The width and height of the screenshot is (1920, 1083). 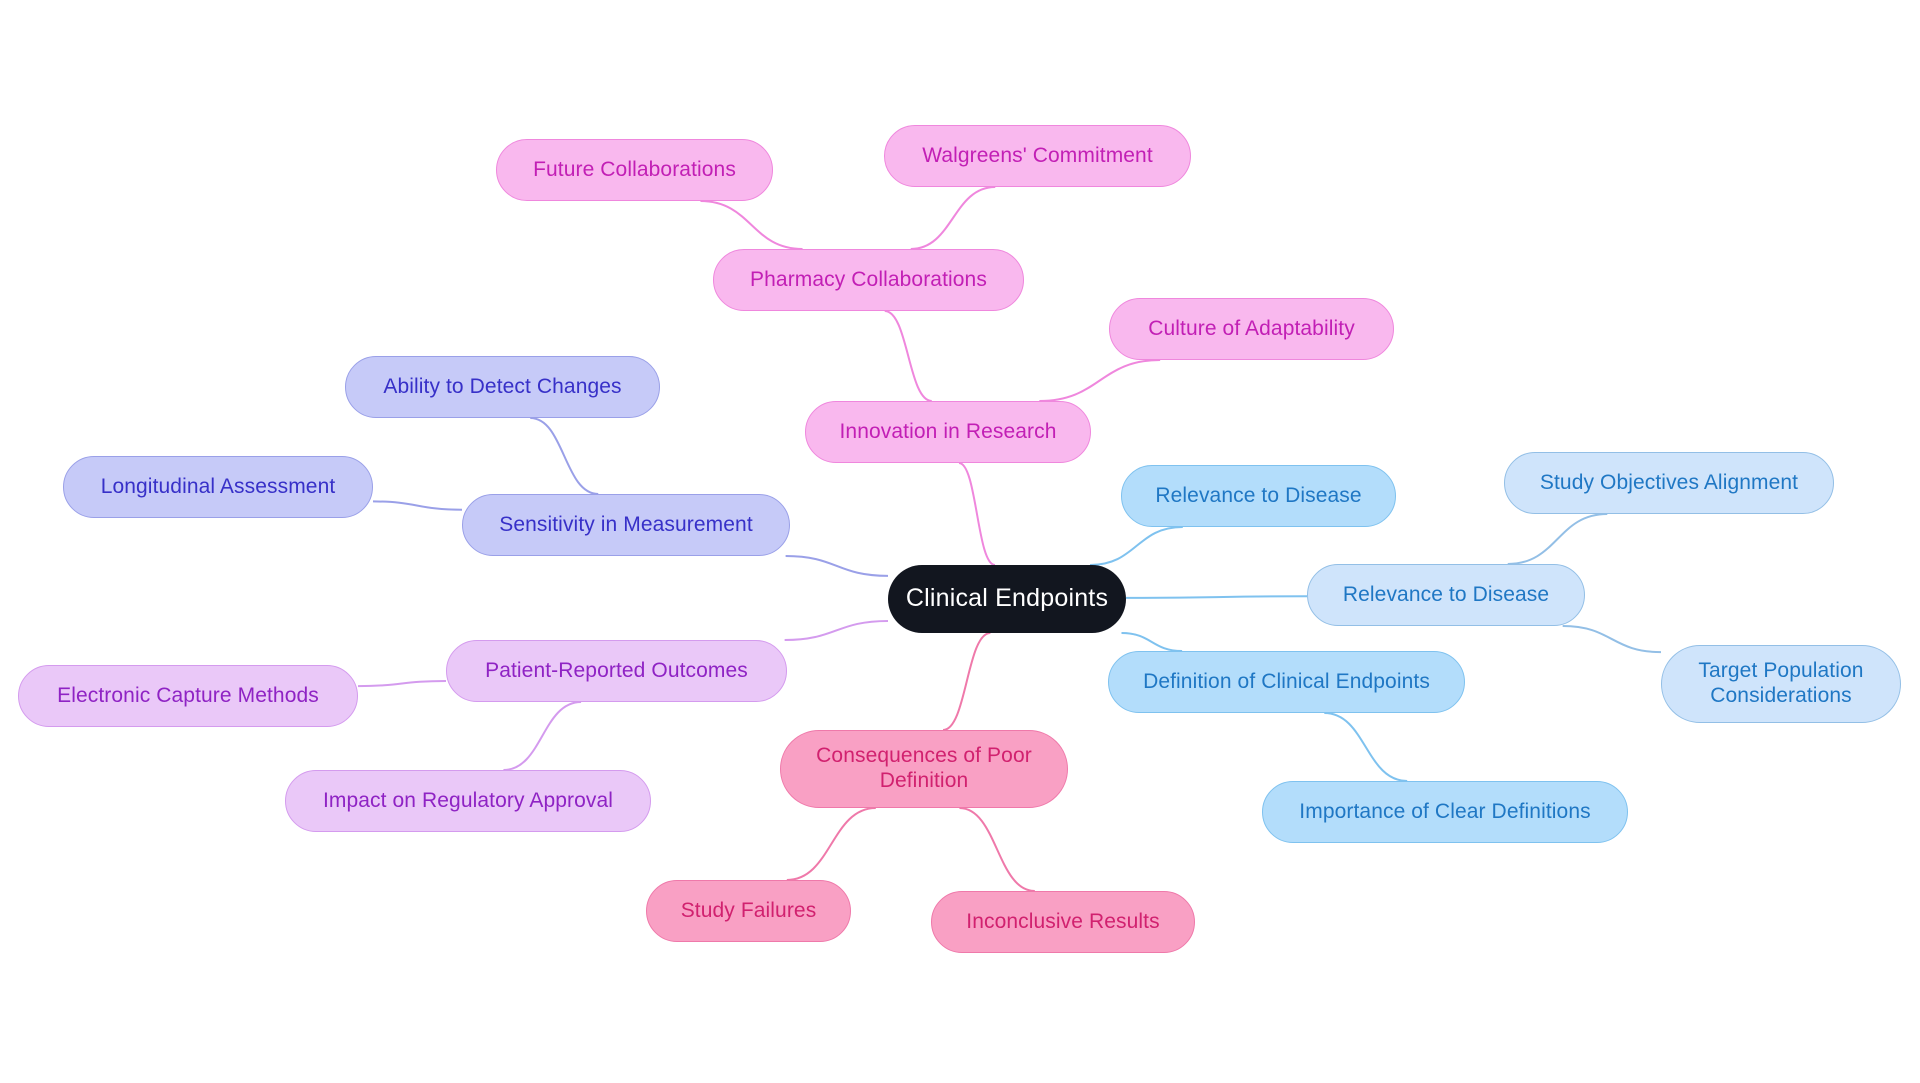 I want to click on mindmap-node-target-population-considerations: Target Population Considerations, so click(x=1781, y=684).